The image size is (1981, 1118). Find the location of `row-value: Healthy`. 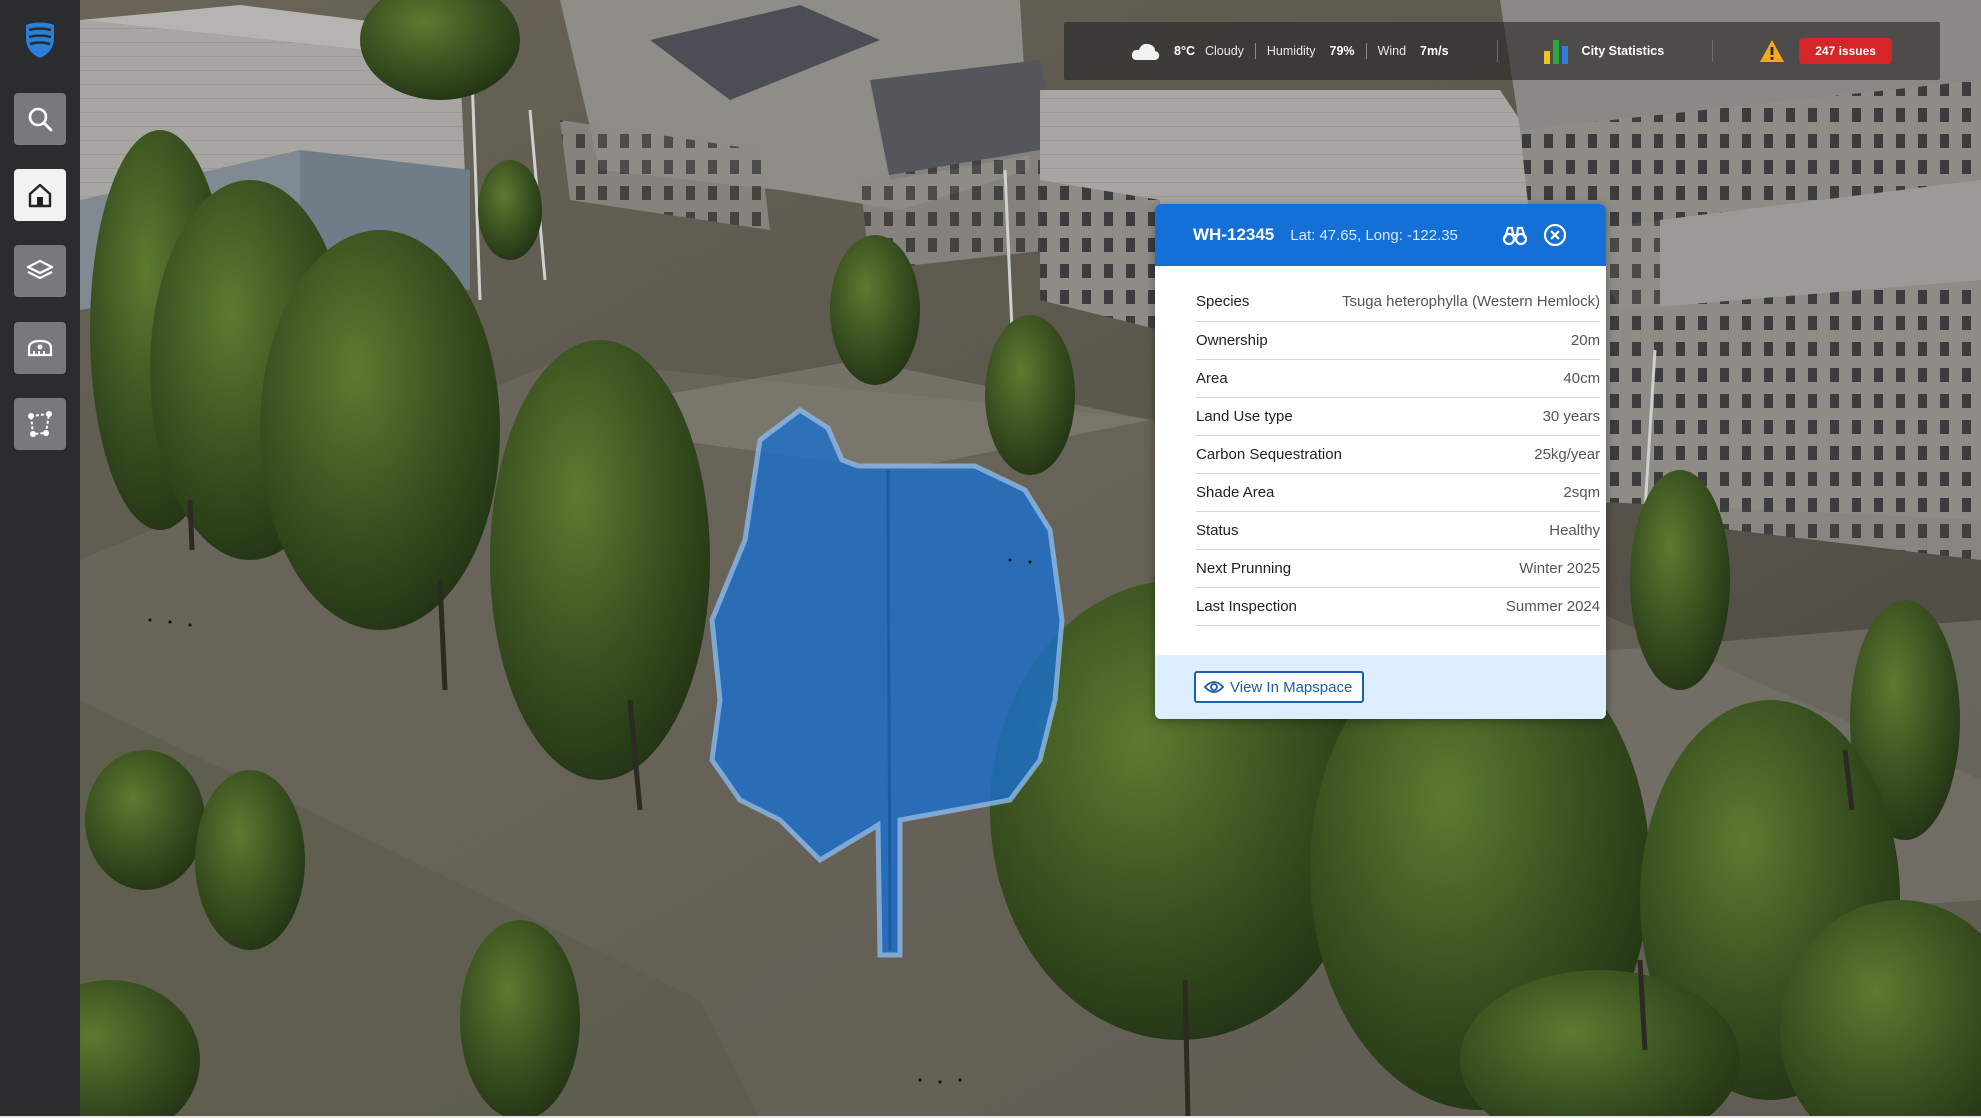

row-value: Healthy is located at coordinates (1471, 530).